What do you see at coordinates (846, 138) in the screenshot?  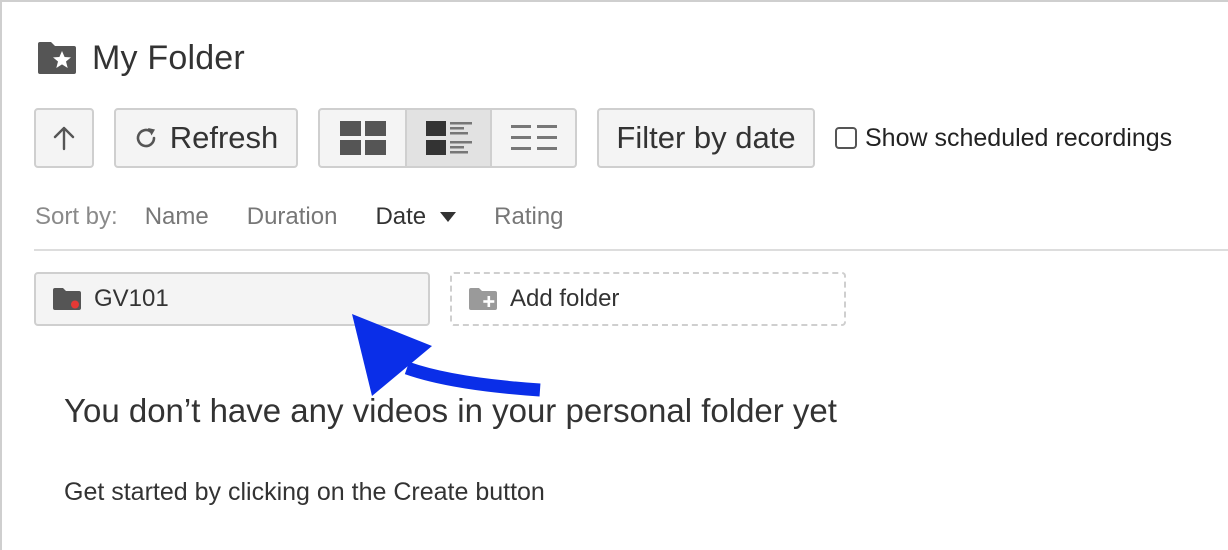 I see `show-scheduled-checkbox` at bounding box center [846, 138].